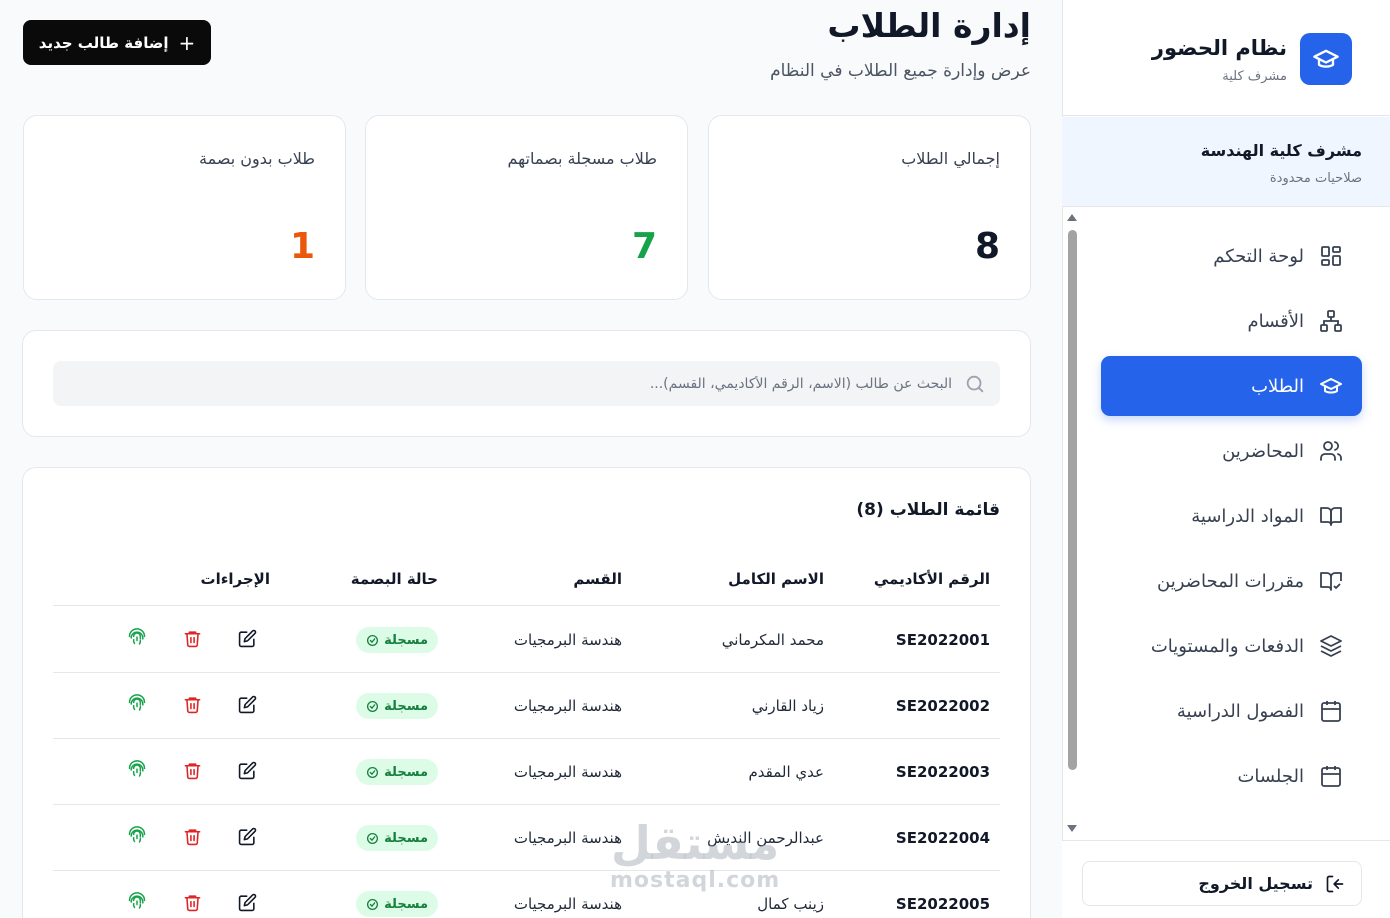 The width and height of the screenshot is (1390, 918). What do you see at coordinates (1331, 711) in the screenshot?
I see `calendar-grid-icon` at bounding box center [1331, 711].